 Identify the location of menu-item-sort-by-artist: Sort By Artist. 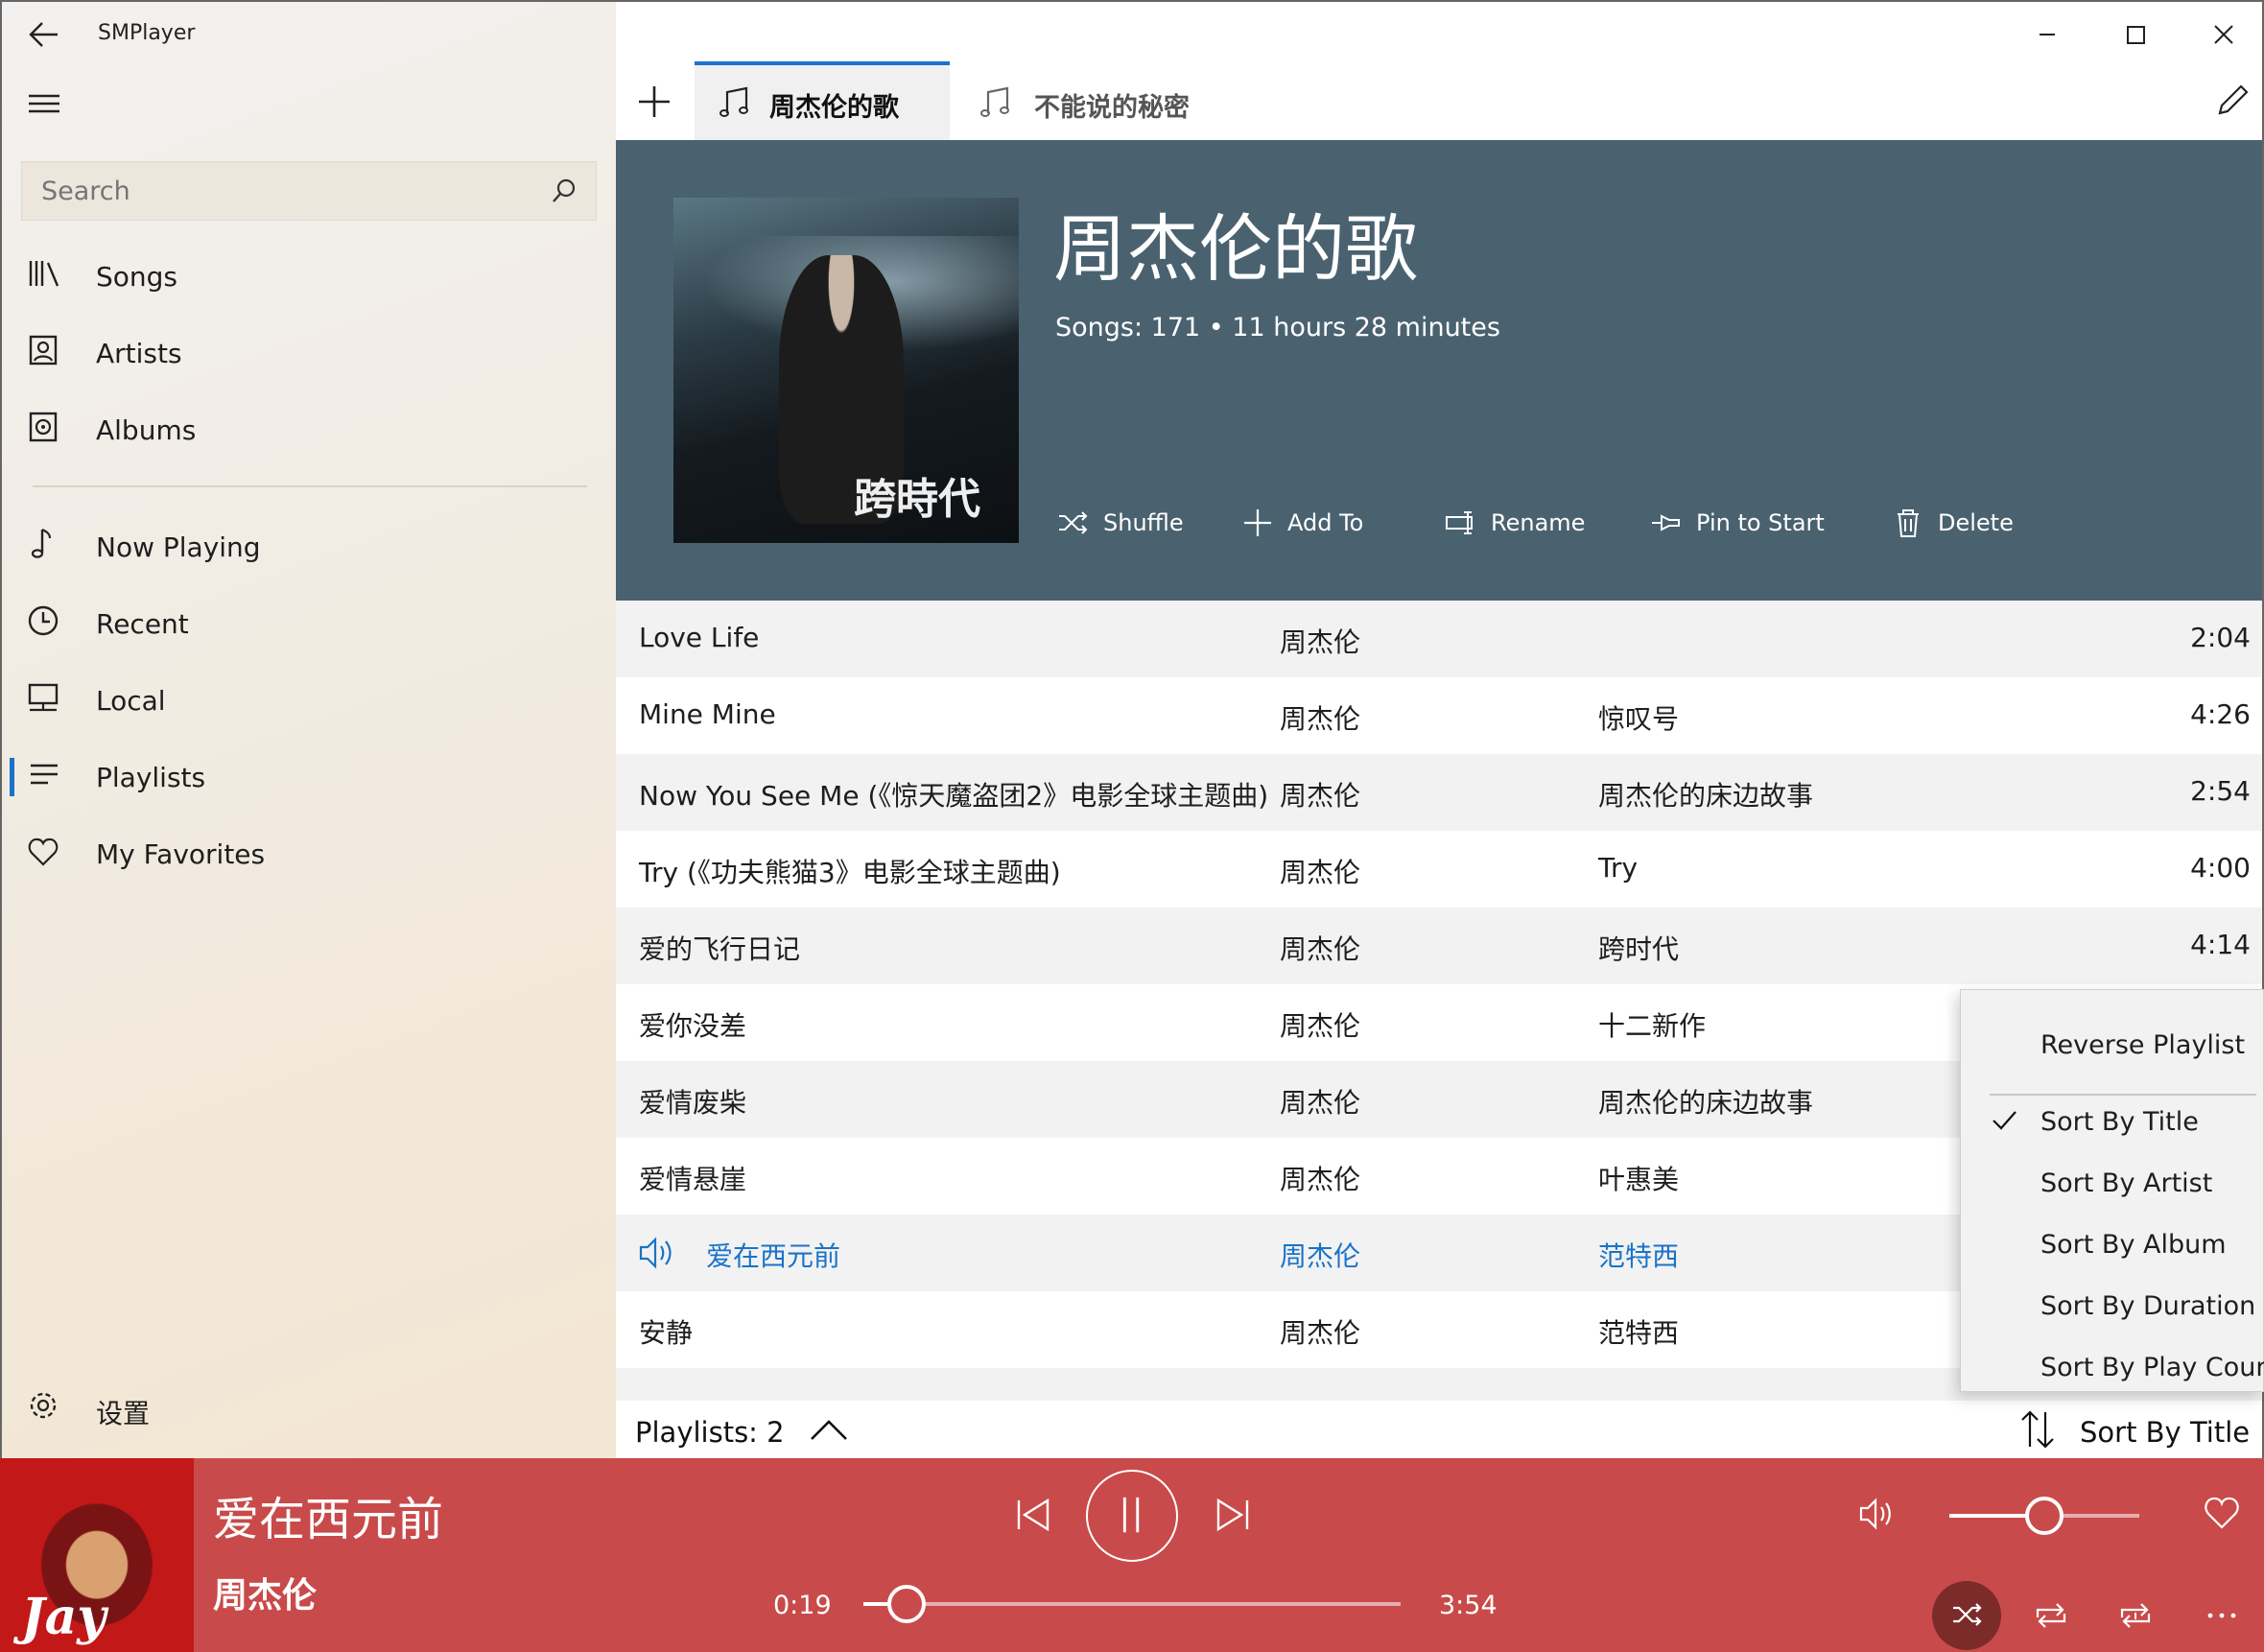
(2126, 1183).